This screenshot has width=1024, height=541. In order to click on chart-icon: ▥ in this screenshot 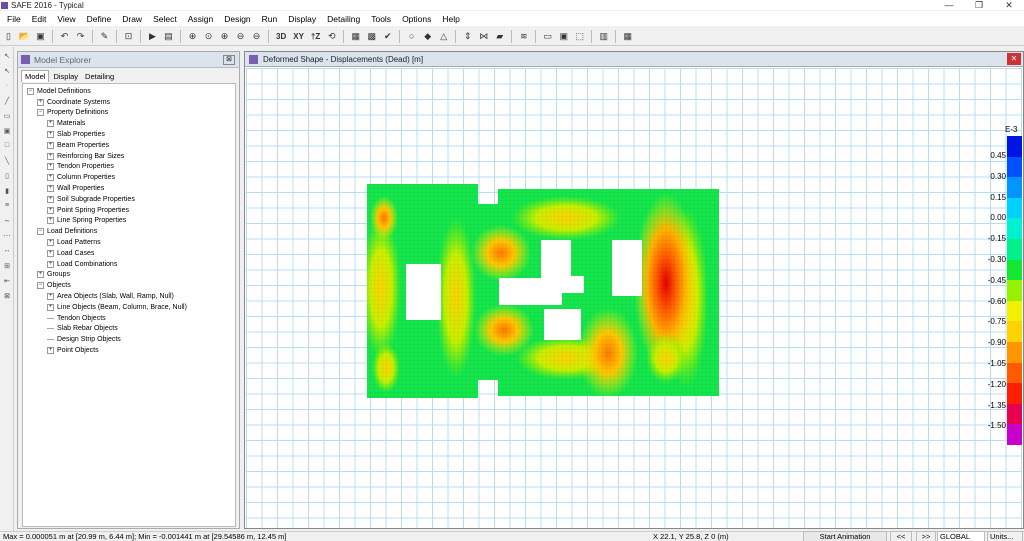, I will do `click(603, 36)`.